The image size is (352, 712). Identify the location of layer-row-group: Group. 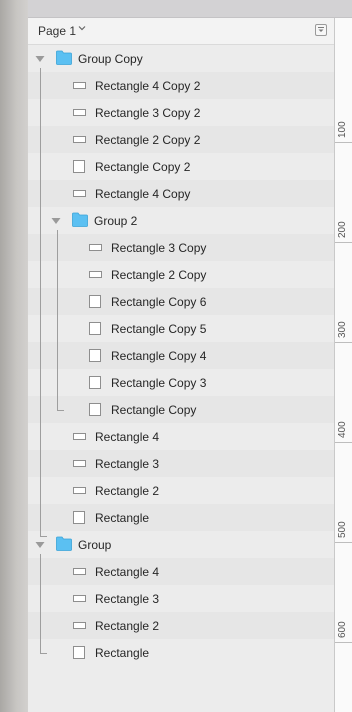
(181, 544).